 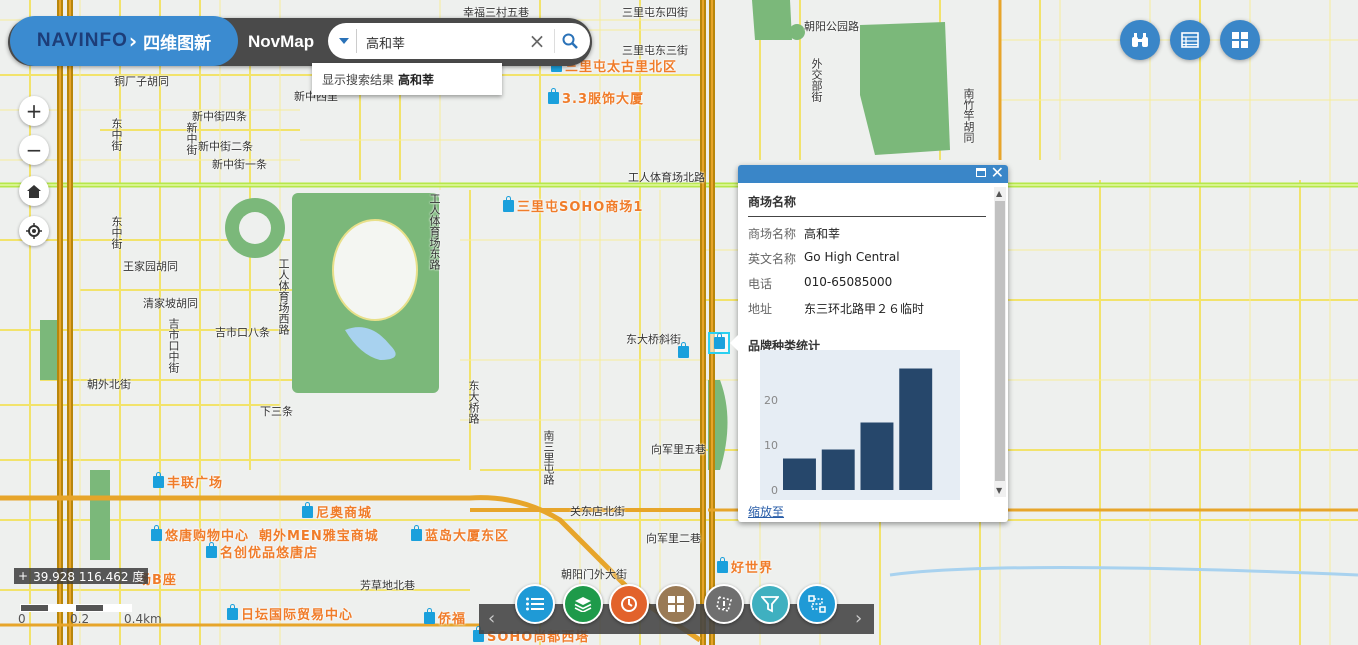 I want to click on search-box: ×, so click(x=459, y=41).